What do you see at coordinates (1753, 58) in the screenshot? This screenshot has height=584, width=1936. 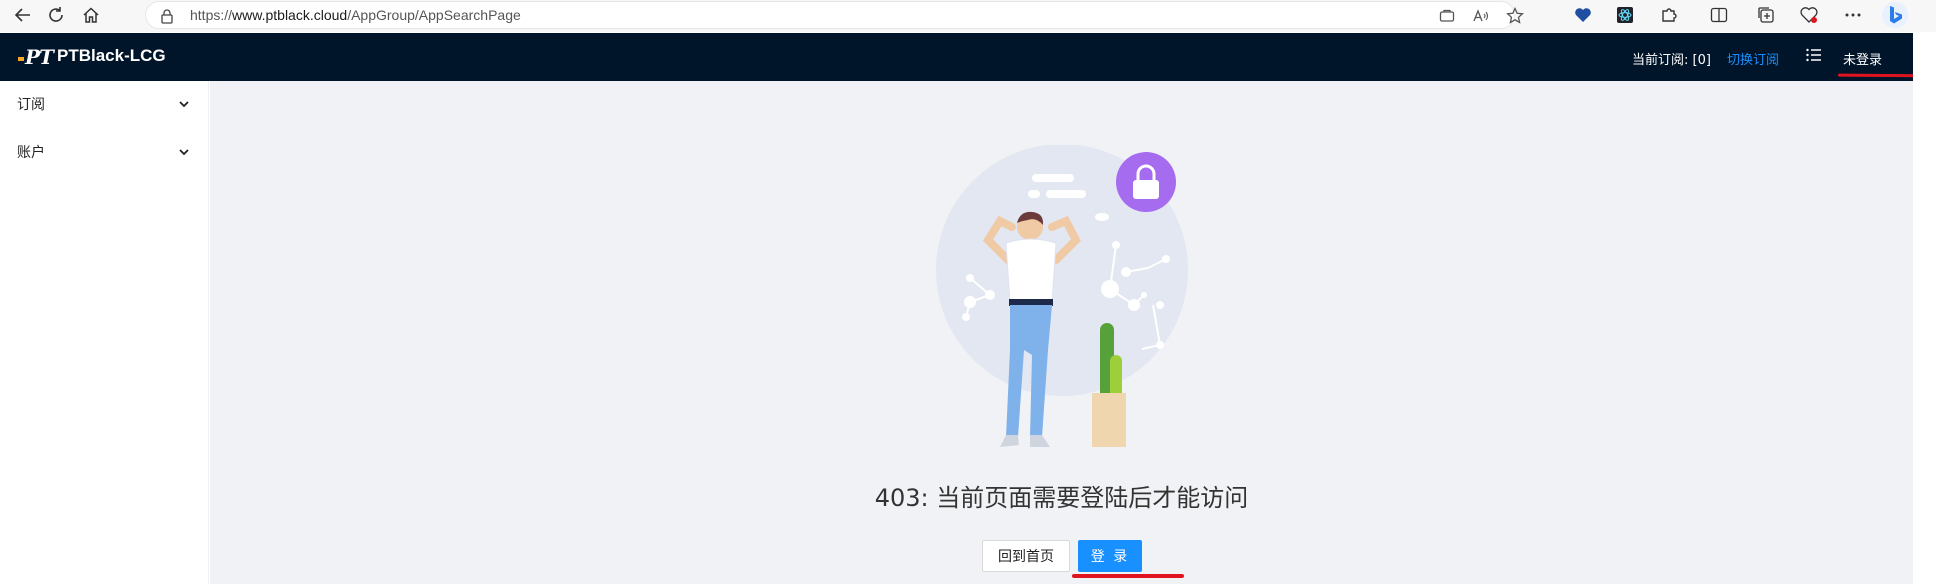 I see `switch-subscription-link: 切换订阅` at bounding box center [1753, 58].